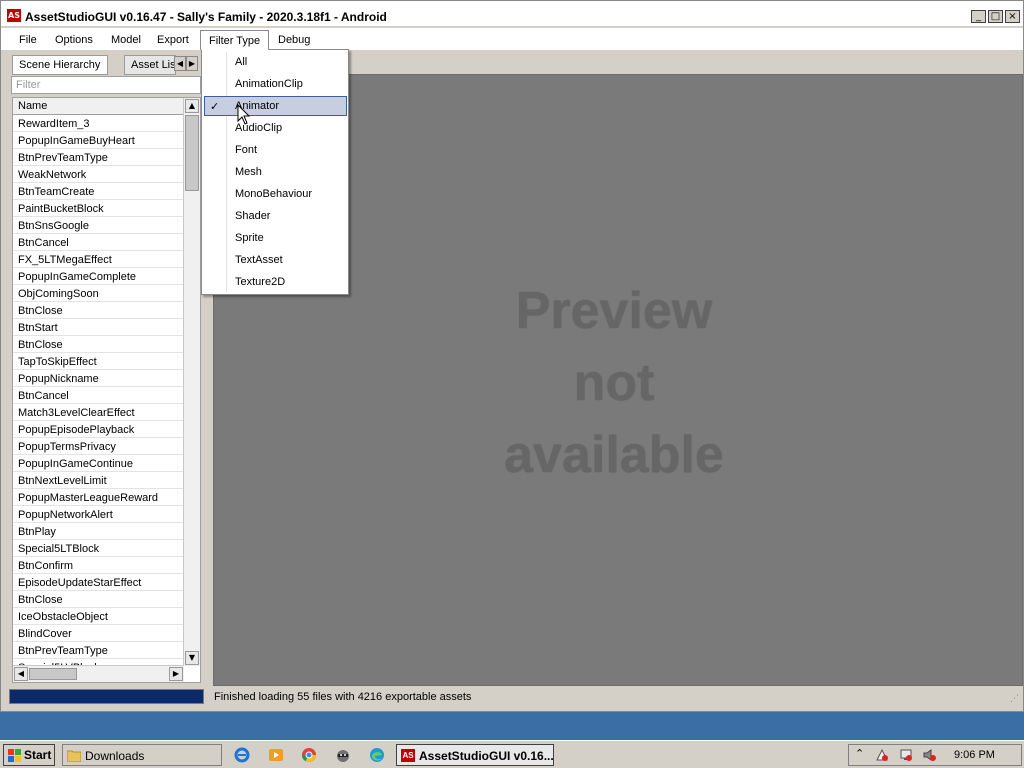  I want to click on list-item: Special5LTBlock, so click(98, 548).